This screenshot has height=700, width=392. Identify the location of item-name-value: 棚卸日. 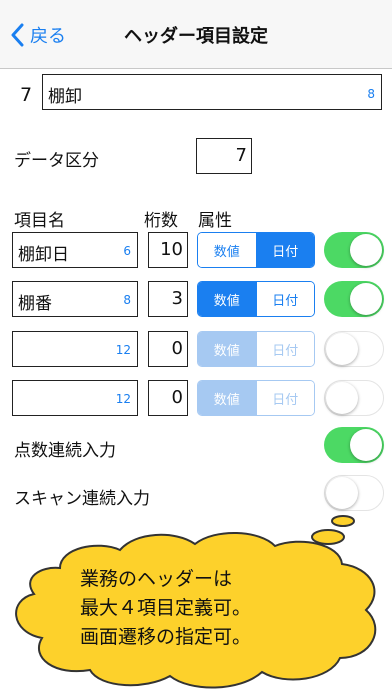
(43, 255).